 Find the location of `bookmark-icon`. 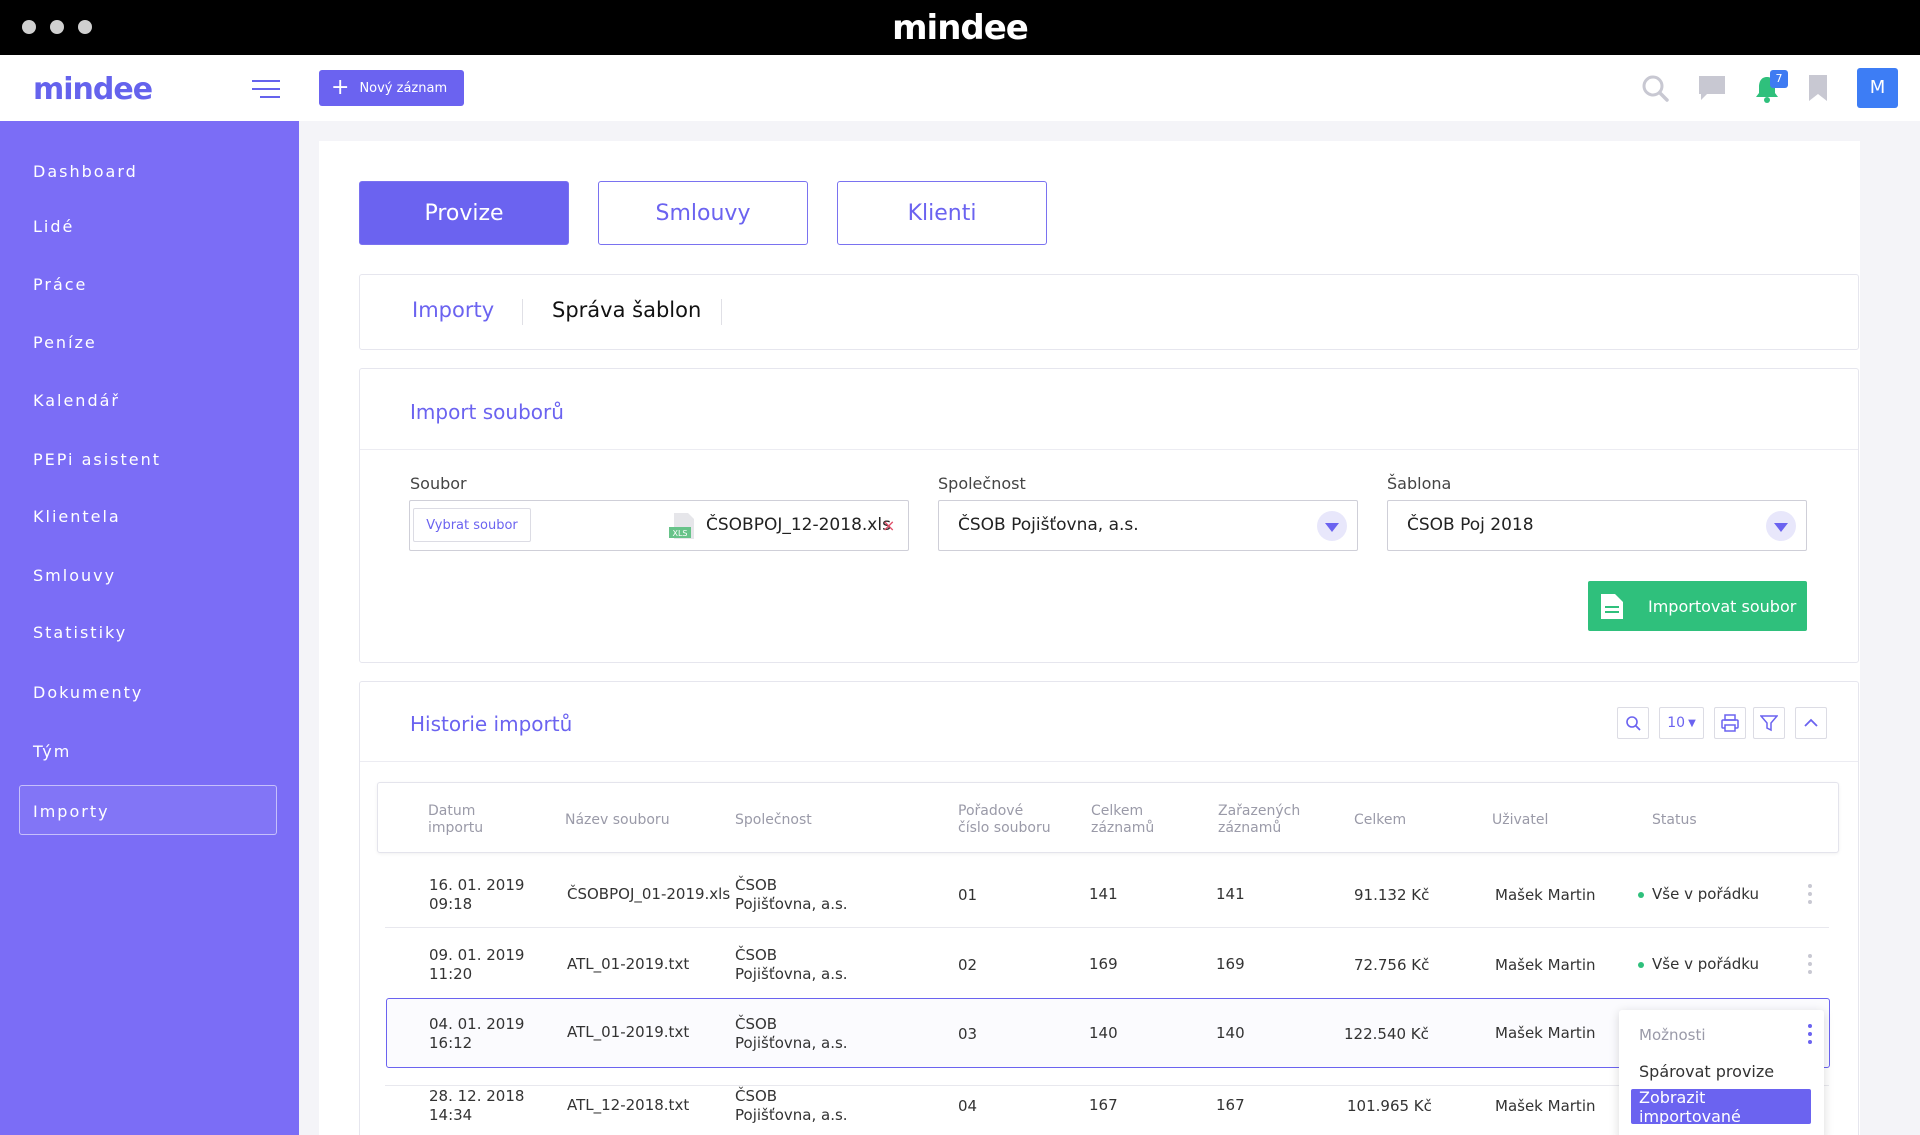

bookmark-icon is located at coordinates (1818, 88).